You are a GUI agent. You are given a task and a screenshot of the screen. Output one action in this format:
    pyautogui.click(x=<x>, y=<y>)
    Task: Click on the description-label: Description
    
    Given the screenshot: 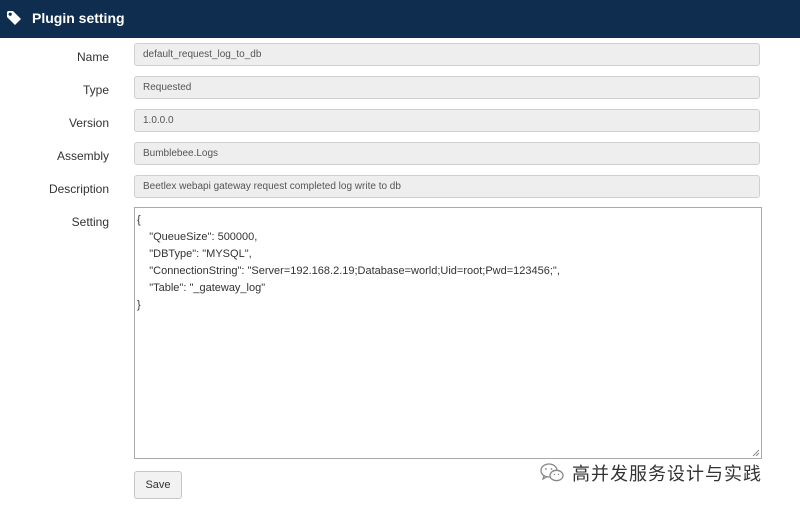 What is the action you would take?
    pyautogui.click(x=78, y=189)
    